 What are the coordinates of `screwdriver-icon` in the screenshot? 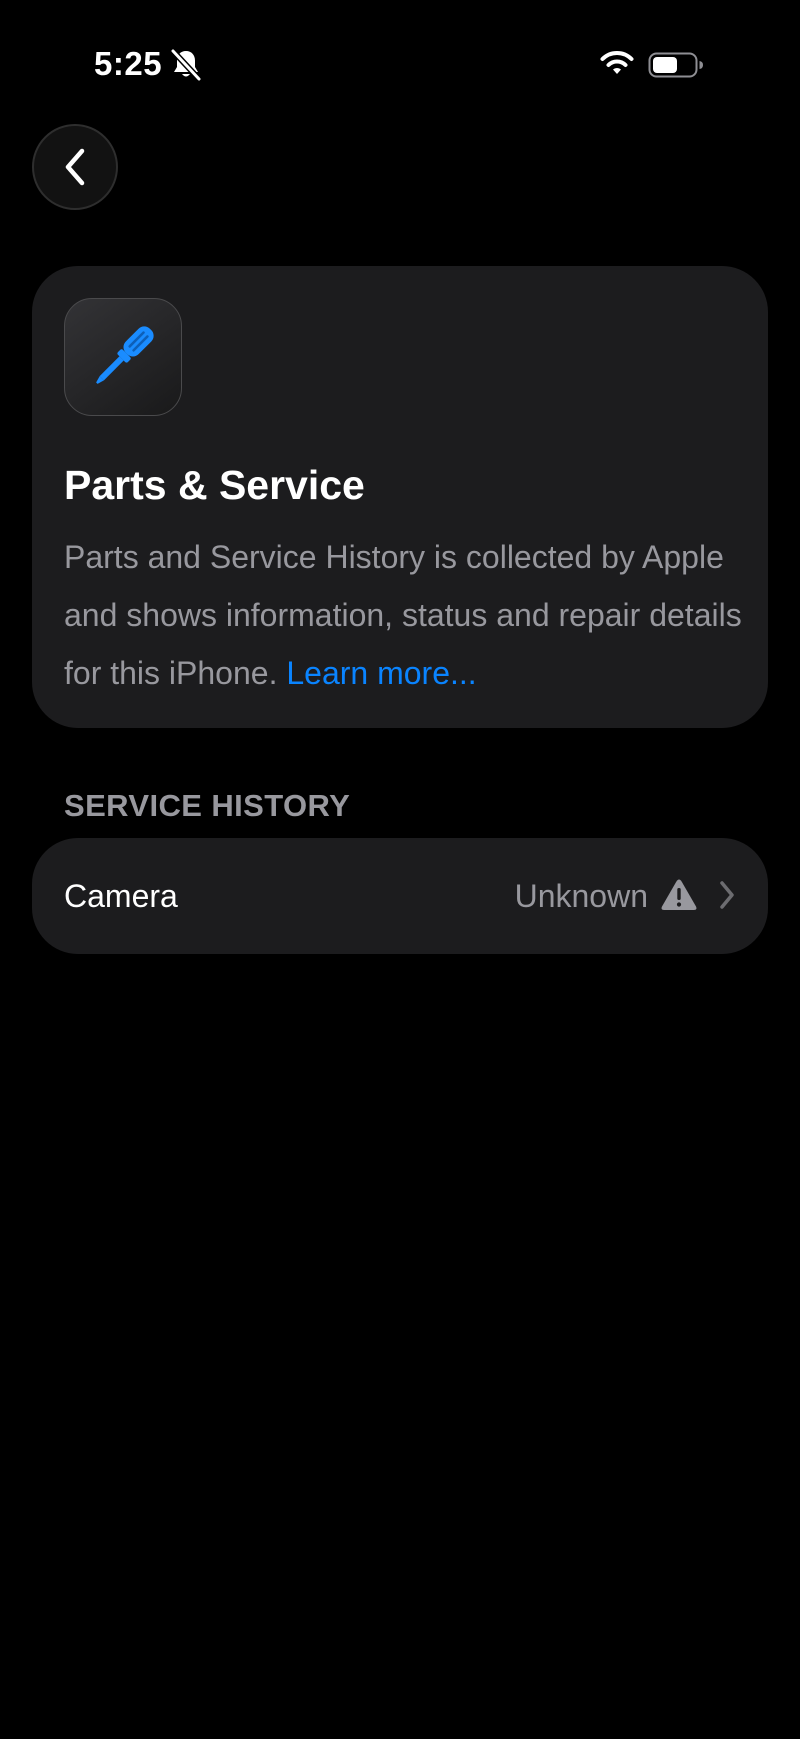 It's located at (125, 355).